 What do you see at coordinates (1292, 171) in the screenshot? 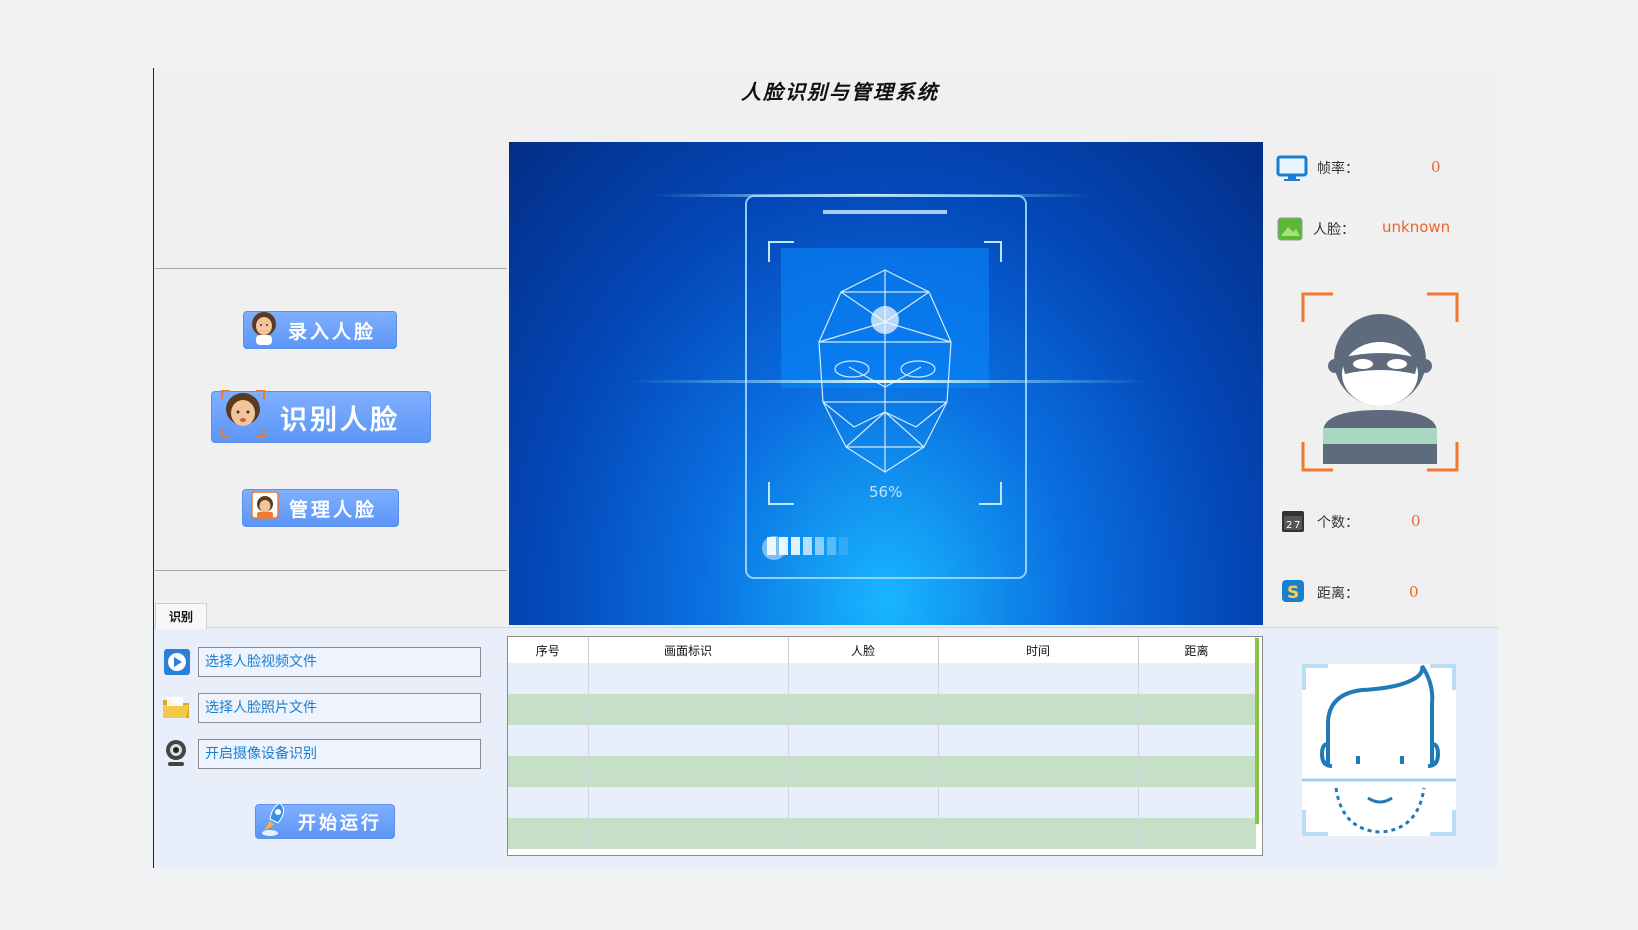
I see `monitor-icon` at bounding box center [1292, 171].